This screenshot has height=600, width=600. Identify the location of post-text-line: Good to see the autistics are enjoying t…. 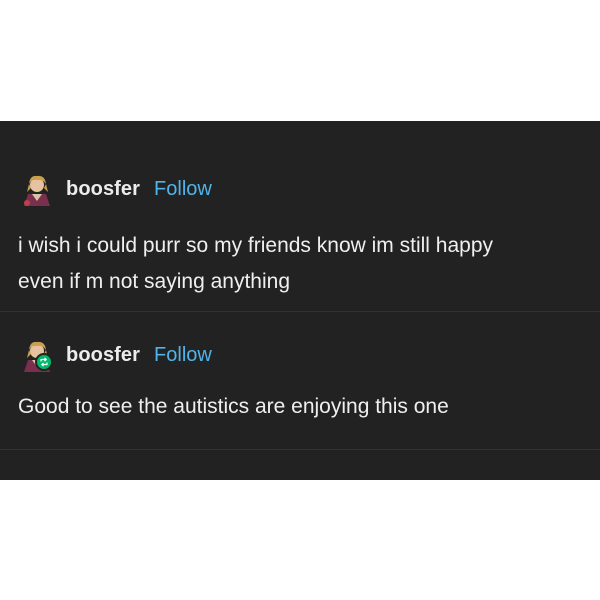
(233, 406).